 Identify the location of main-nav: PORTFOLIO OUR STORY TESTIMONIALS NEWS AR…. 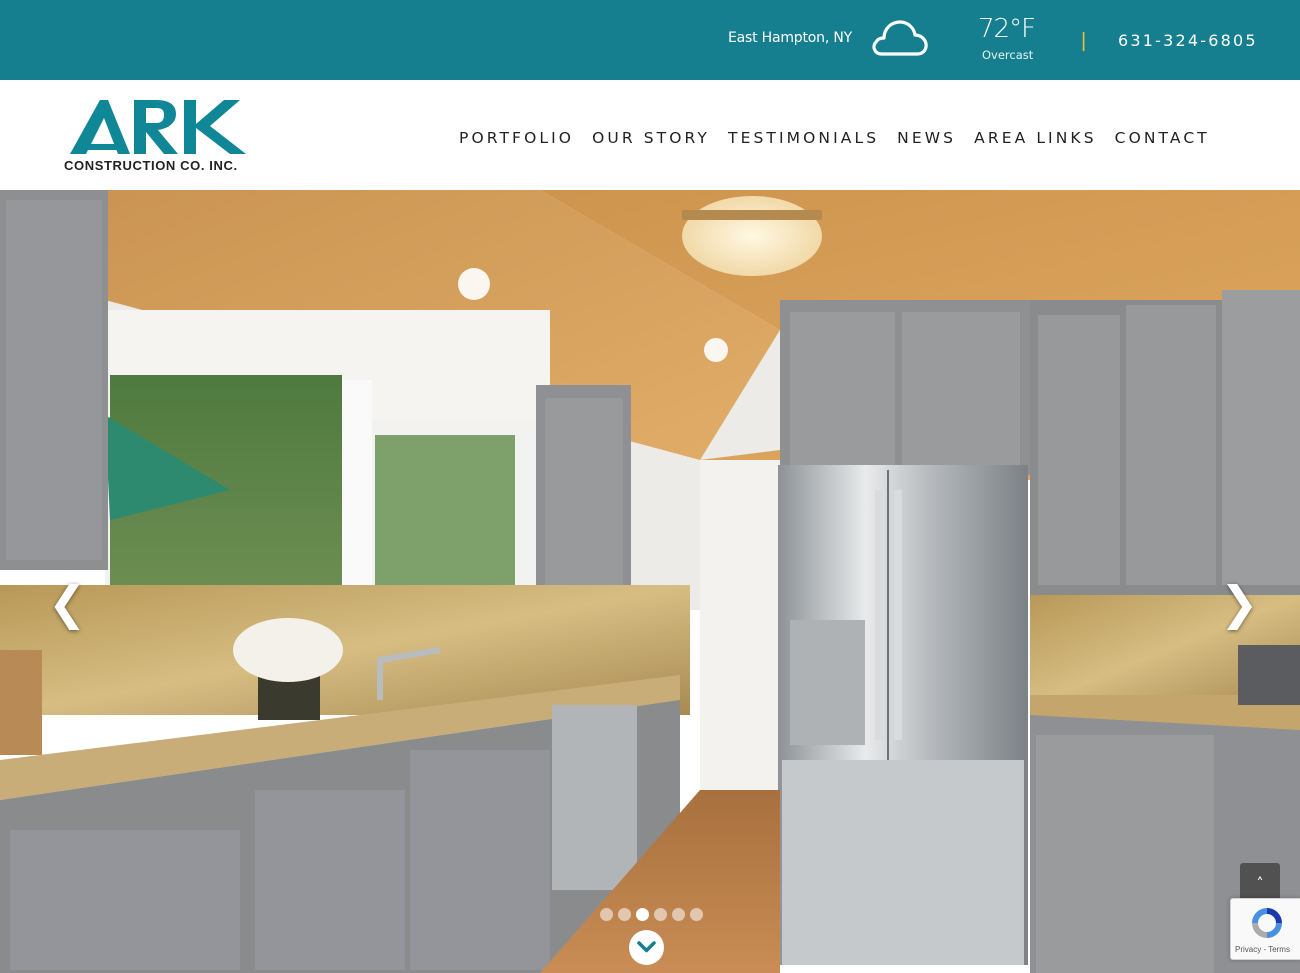
(834, 138).